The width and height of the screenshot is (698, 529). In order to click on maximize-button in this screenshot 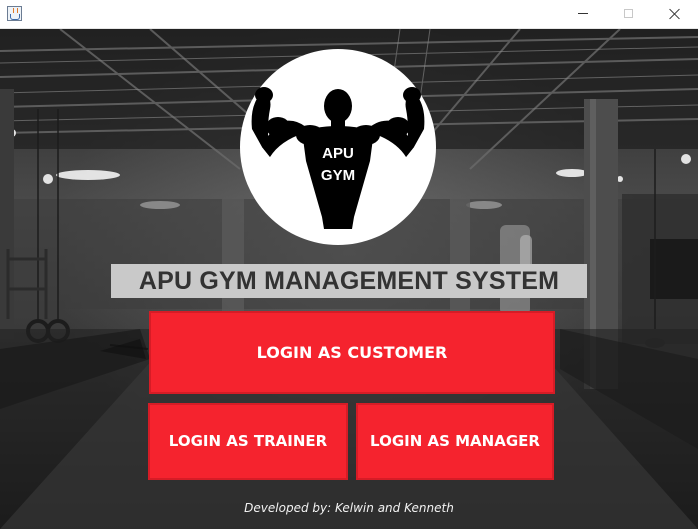, I will do `click(629, 14)`.